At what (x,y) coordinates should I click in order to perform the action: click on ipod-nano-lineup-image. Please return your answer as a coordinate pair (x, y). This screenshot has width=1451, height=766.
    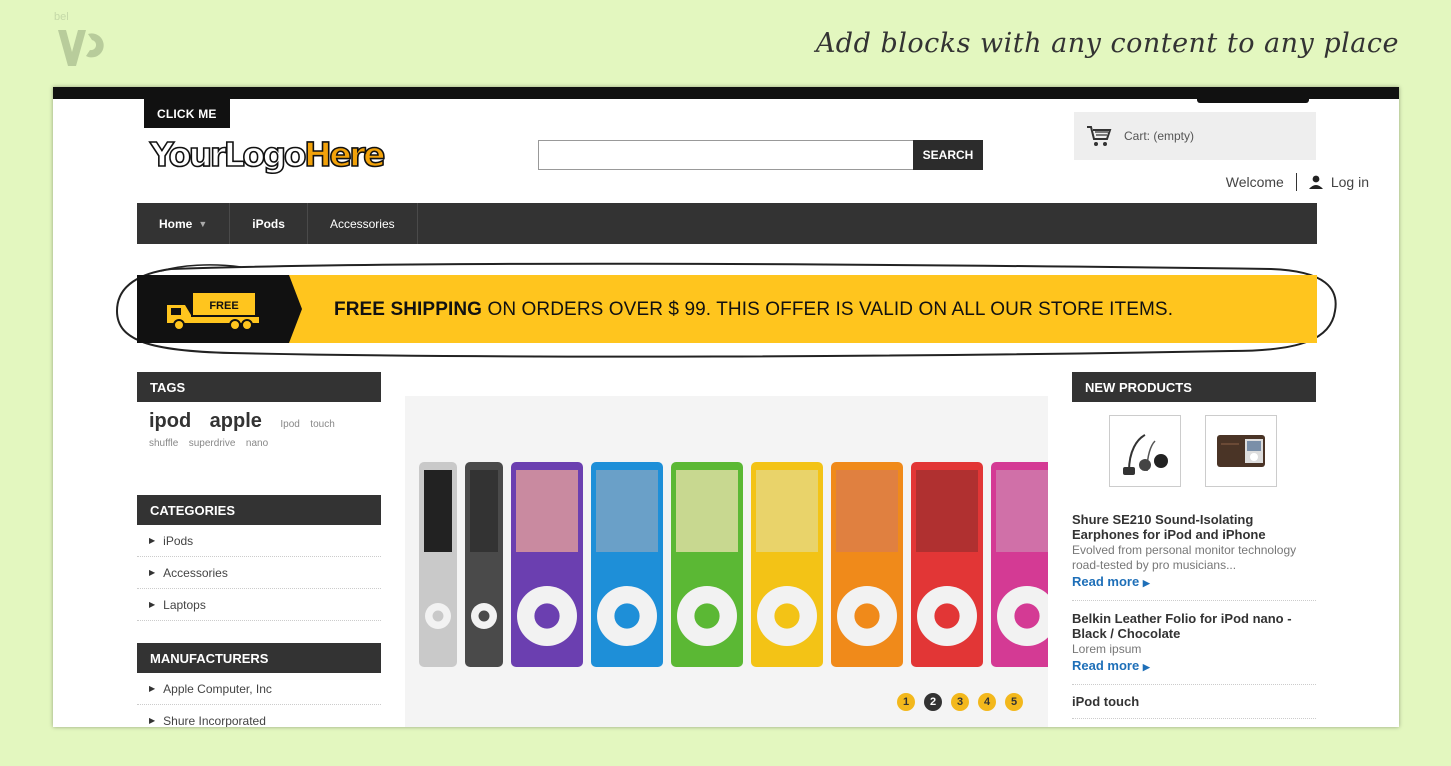
    Looking at the image, I should click on (733, 564).